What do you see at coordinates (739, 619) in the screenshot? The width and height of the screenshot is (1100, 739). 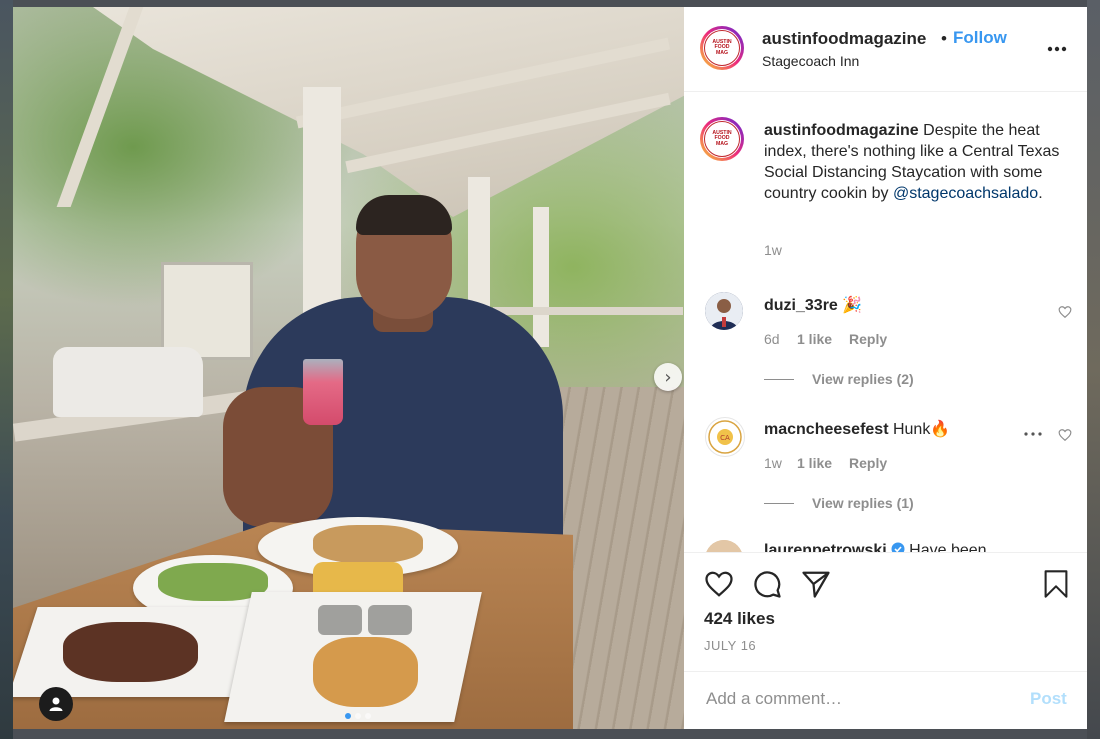 I see `likes-count: 424 likes` at bounding box center [739, 619].